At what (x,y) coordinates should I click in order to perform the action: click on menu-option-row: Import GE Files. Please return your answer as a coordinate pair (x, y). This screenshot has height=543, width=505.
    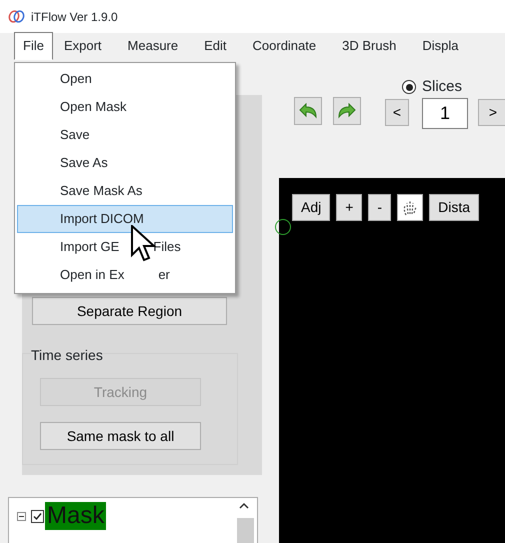
    Looking at the image, I should click on (125, 247).